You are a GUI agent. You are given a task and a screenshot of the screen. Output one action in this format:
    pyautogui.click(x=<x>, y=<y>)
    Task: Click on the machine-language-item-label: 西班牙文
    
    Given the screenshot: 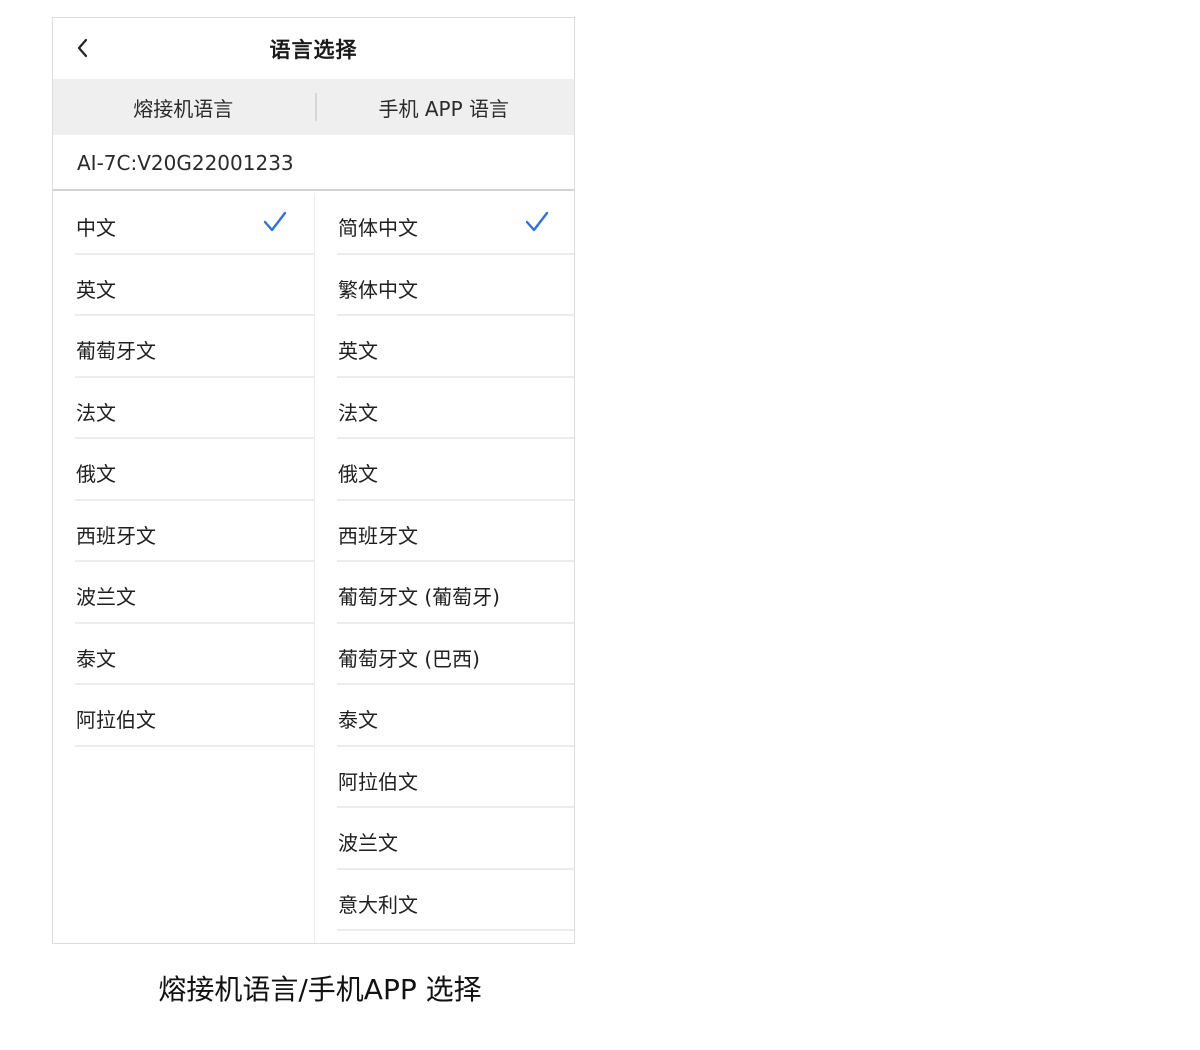 What is the action you would take?
    pyautogui.click(x=116, y=535)
    